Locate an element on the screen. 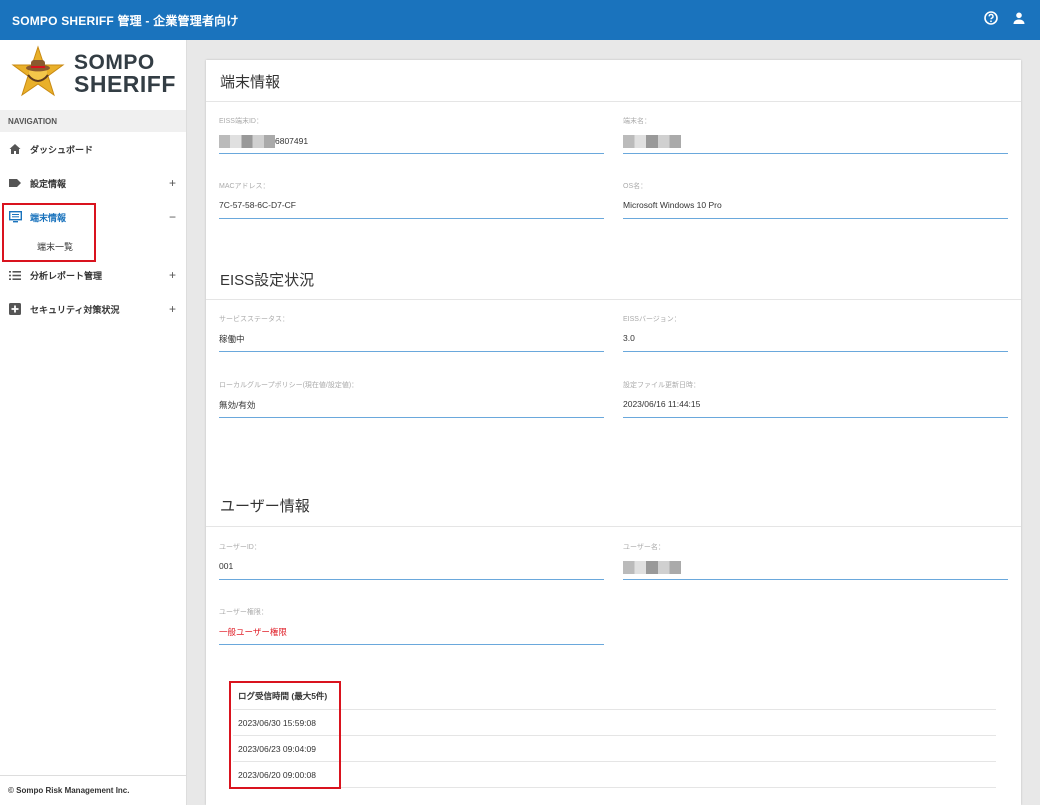  nav-header: NAVIGATION is located at coordinates (93, 121).